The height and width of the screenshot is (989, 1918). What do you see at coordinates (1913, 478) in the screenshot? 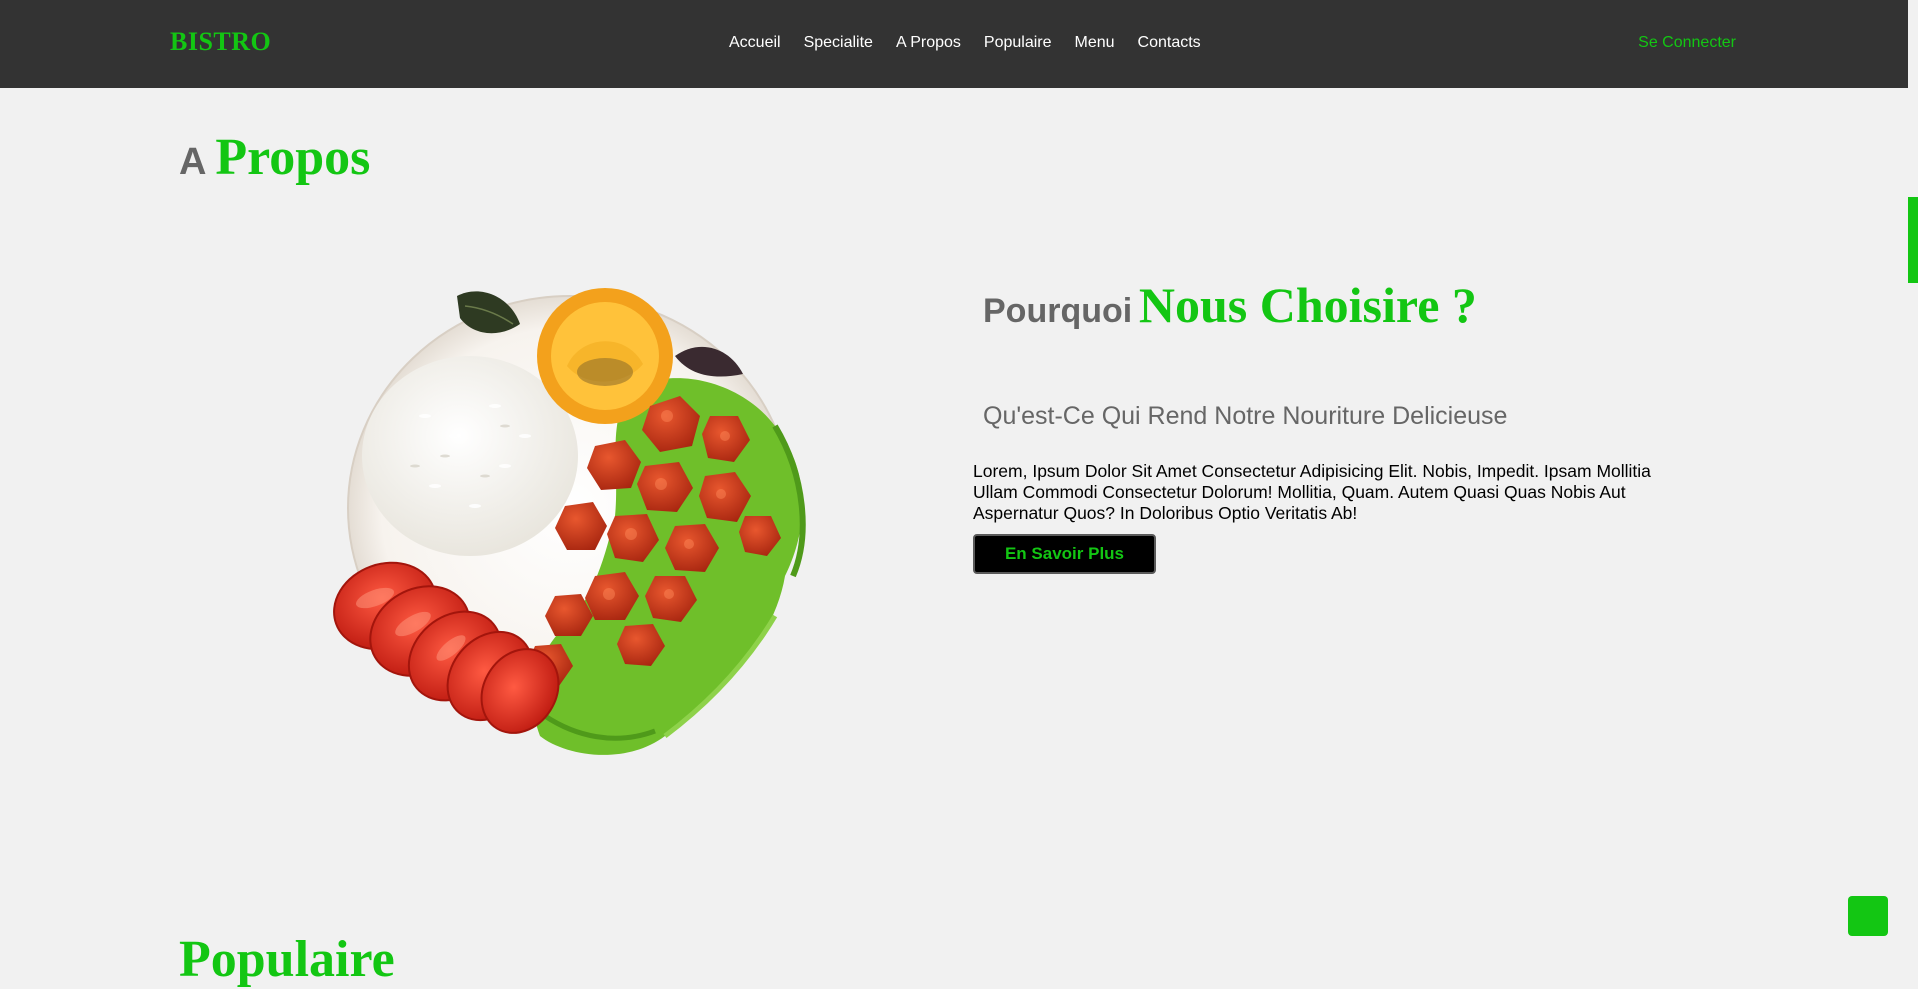
I see `scrollbar-track` at bounding box center [1913, 478].